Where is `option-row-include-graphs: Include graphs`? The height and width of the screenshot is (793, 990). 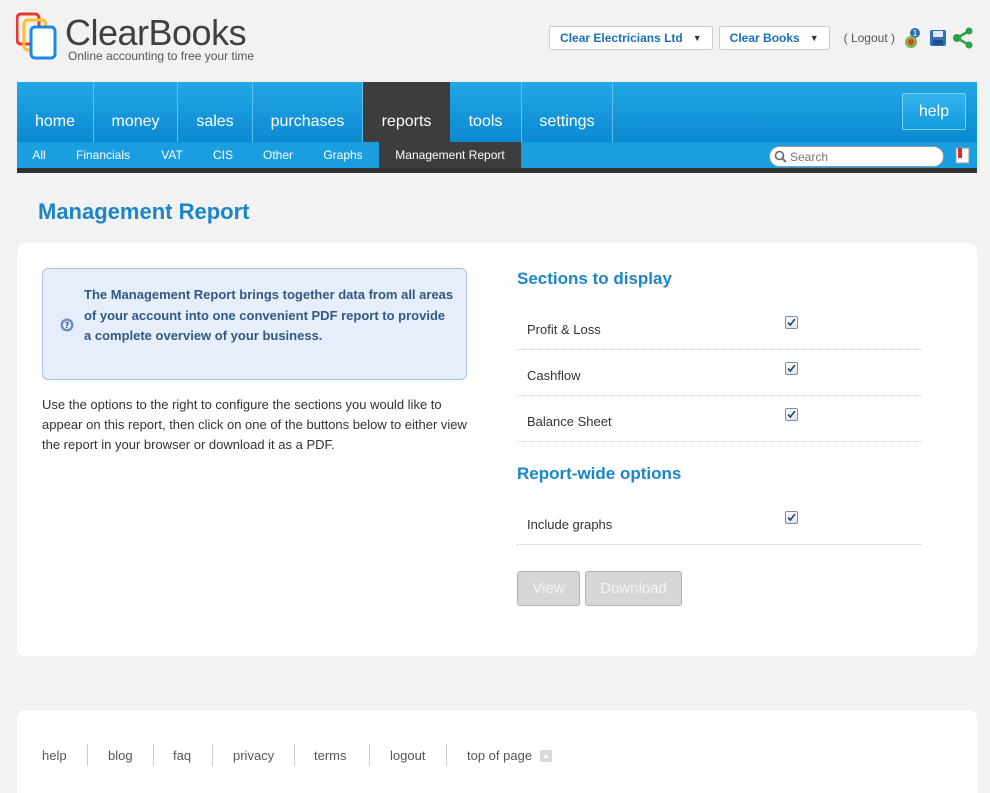 option-row-include-graphs: Include graphs is located at coordinates (719, 522).